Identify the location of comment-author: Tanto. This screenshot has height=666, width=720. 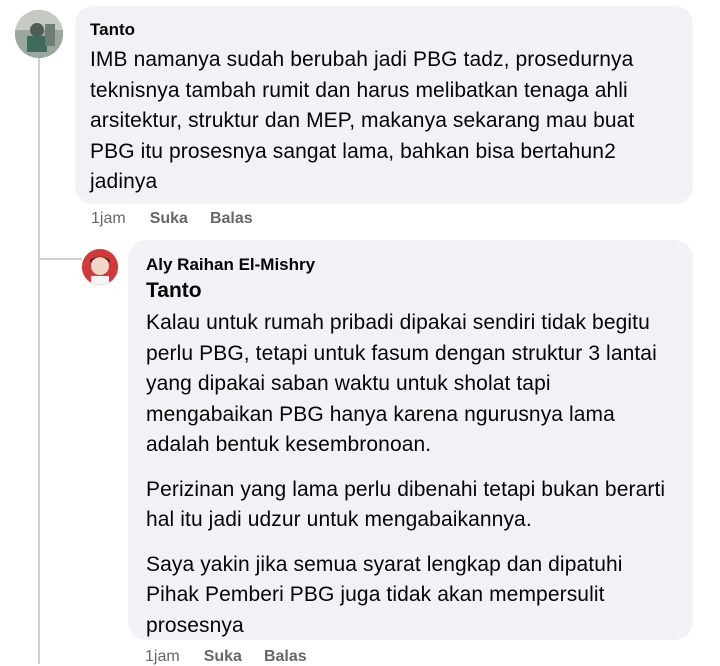
(386, 30).